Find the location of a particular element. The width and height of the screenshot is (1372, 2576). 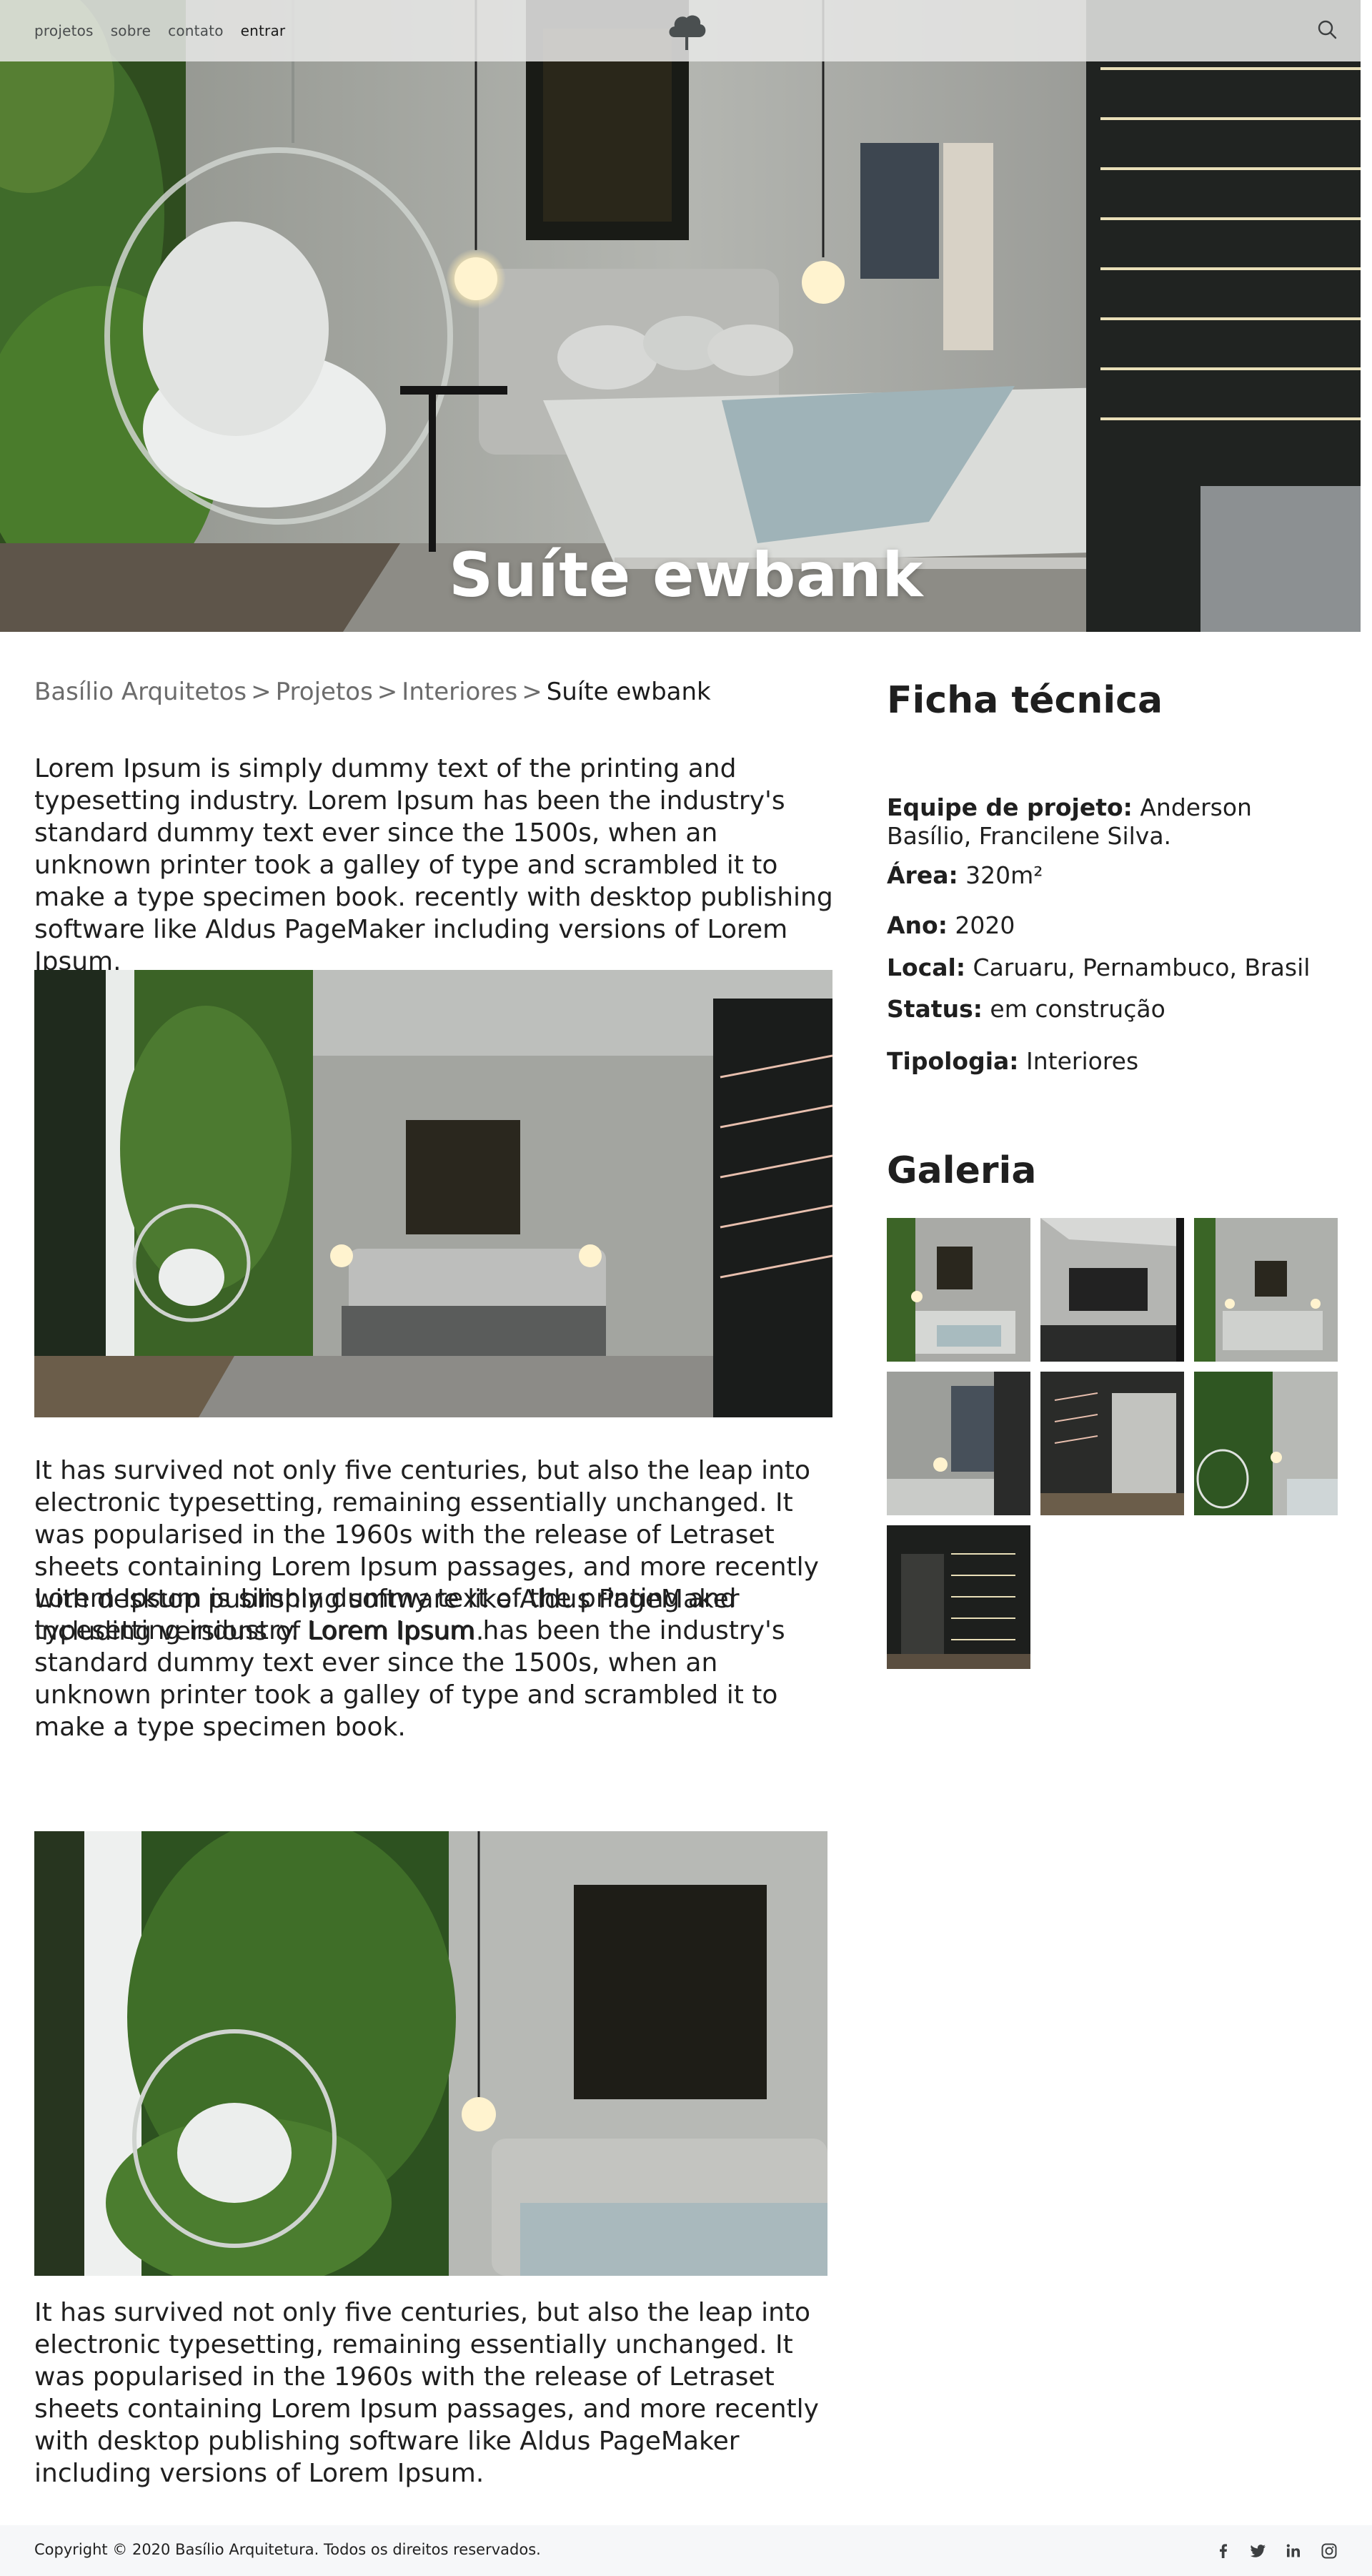

nav-item-contato: contato is located at coordinates (195, 30).